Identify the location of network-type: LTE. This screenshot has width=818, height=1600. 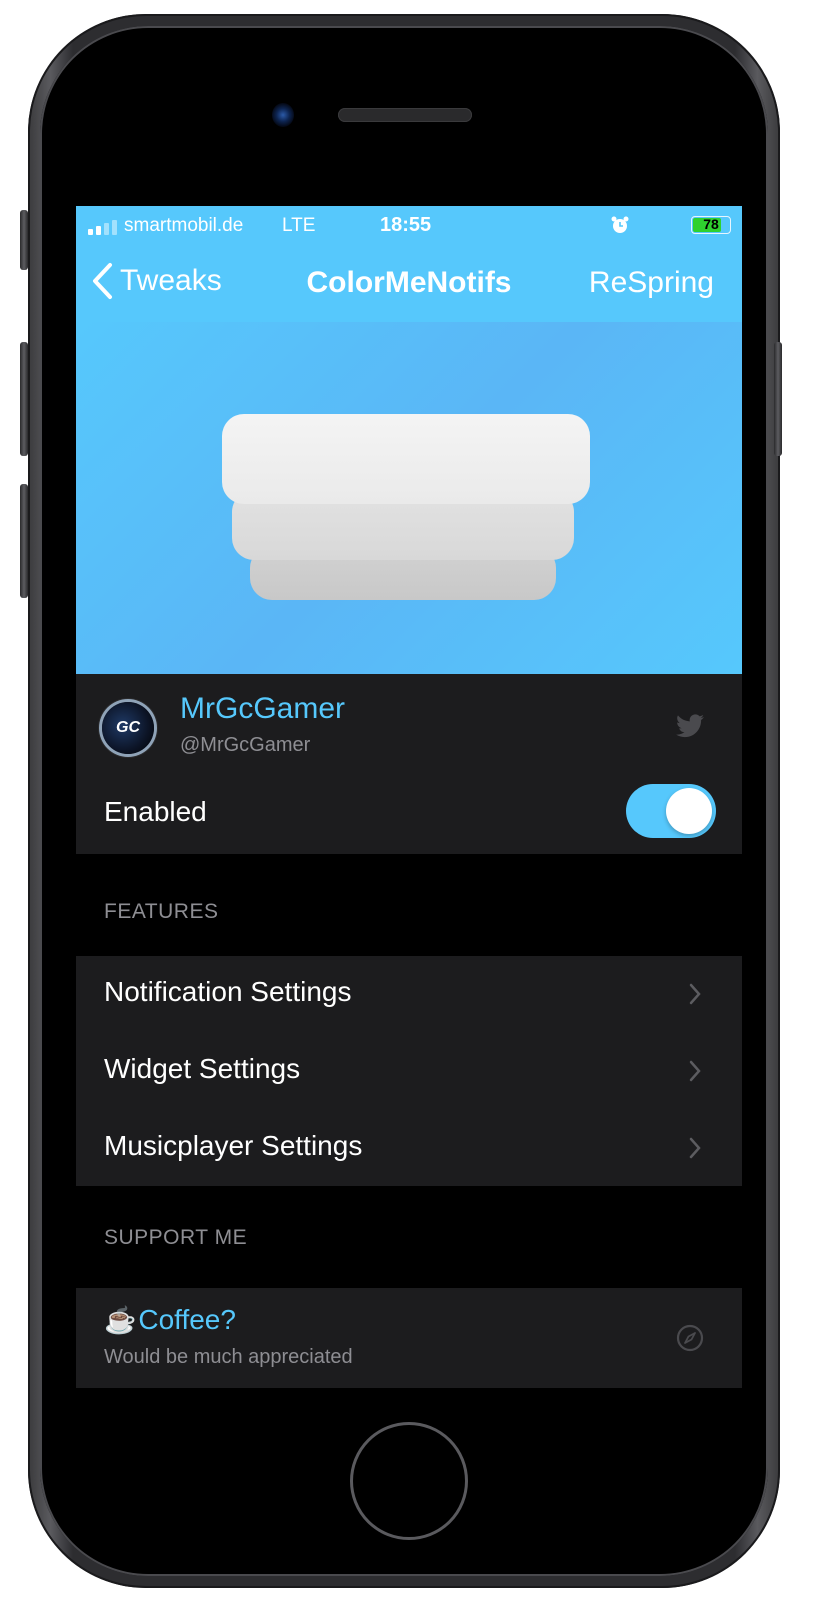
(299, 225).